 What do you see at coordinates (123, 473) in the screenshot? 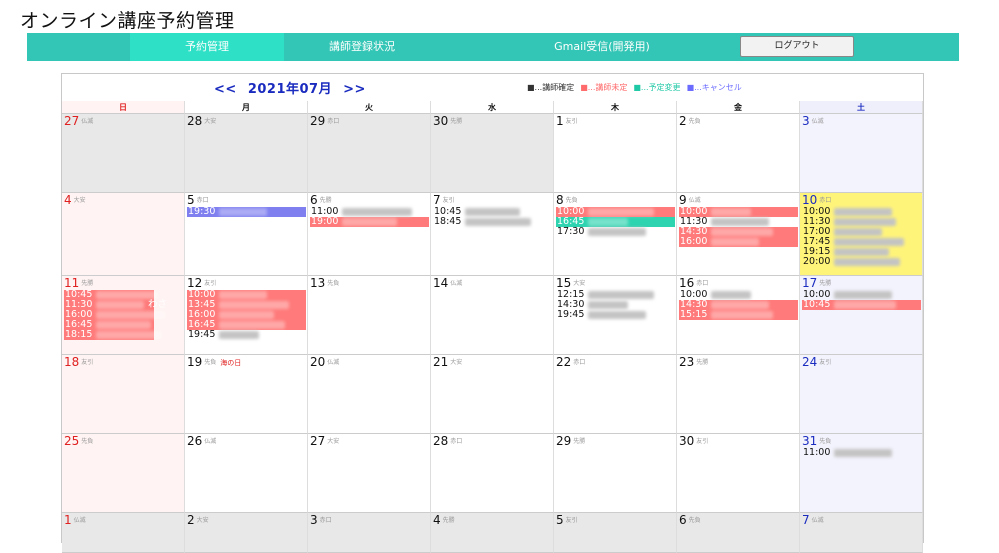
I see `calendar-day-cell: 25 先負` at bounding box center [123, 473].